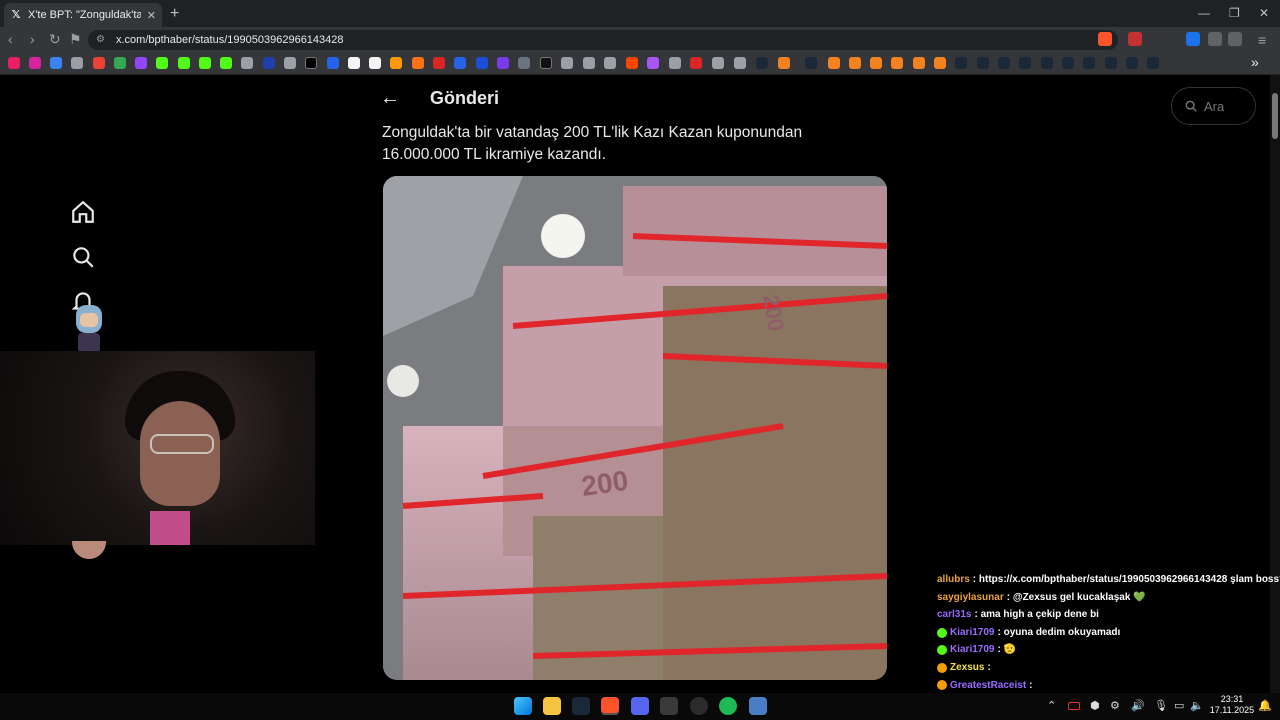 This screenshot has height=720, width=1280. Describe the element at coordinates (151, 15) in the screenshot. I see `tab-close-icon: ✕` at that location.